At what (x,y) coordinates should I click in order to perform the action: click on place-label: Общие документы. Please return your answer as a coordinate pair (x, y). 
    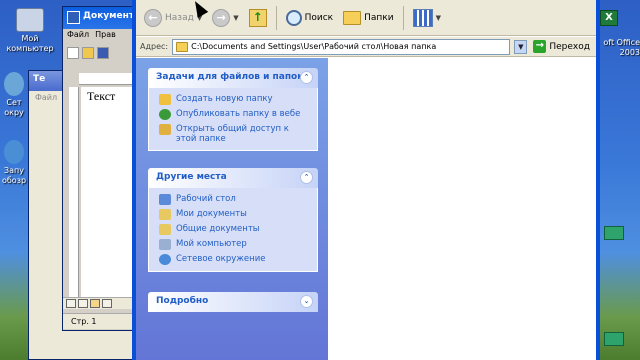
    Looking at the image, I should click on (218, 229).